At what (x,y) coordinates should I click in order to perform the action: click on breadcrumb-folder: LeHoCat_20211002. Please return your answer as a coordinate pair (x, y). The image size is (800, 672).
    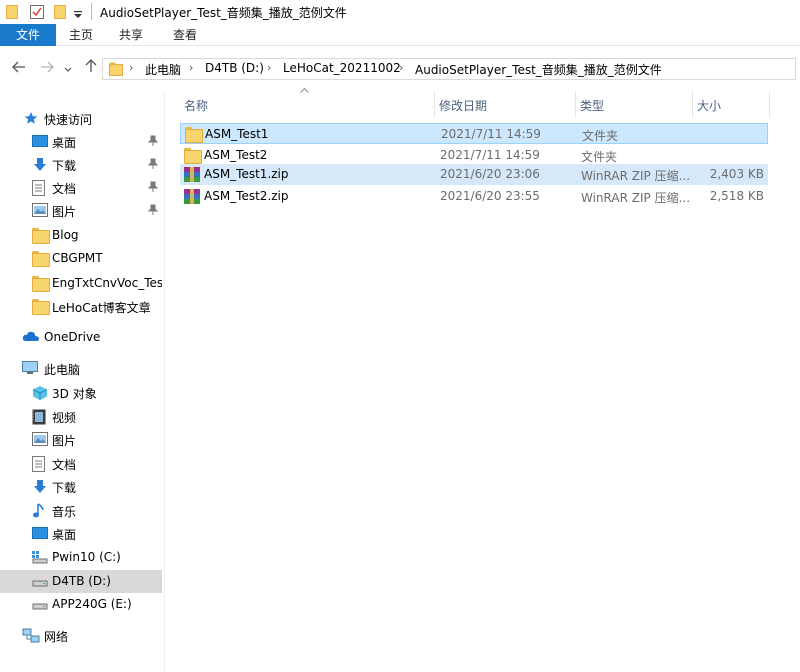
    Looking at the image, I should click on (342, 68).